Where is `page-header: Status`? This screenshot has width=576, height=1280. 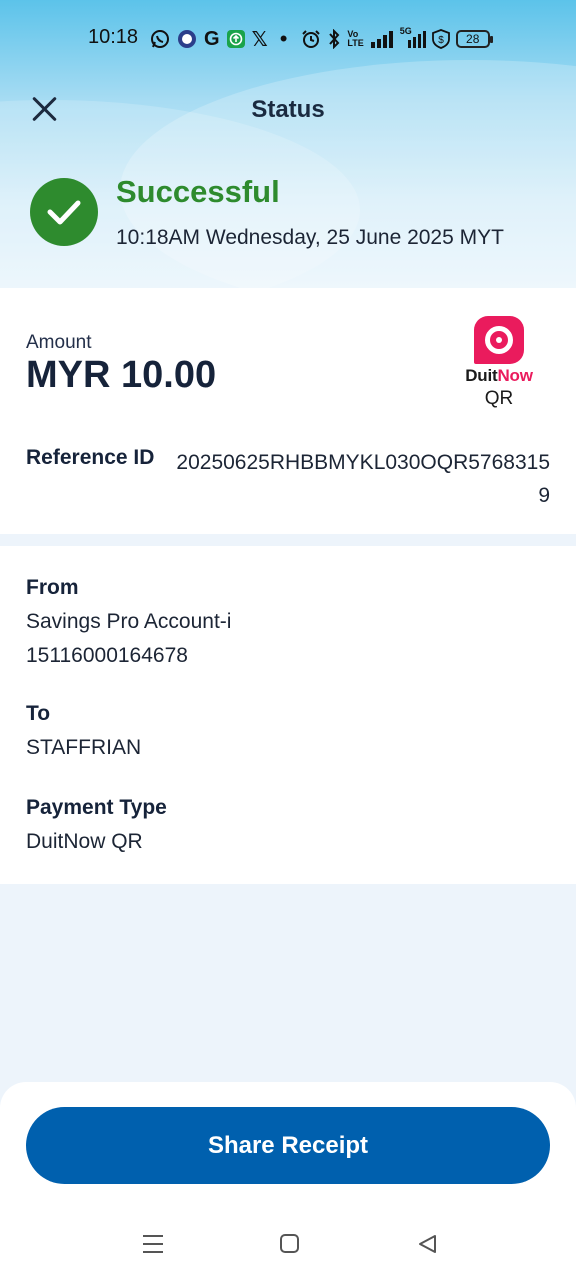 page-header: Status is located at coordinates (288, 112).